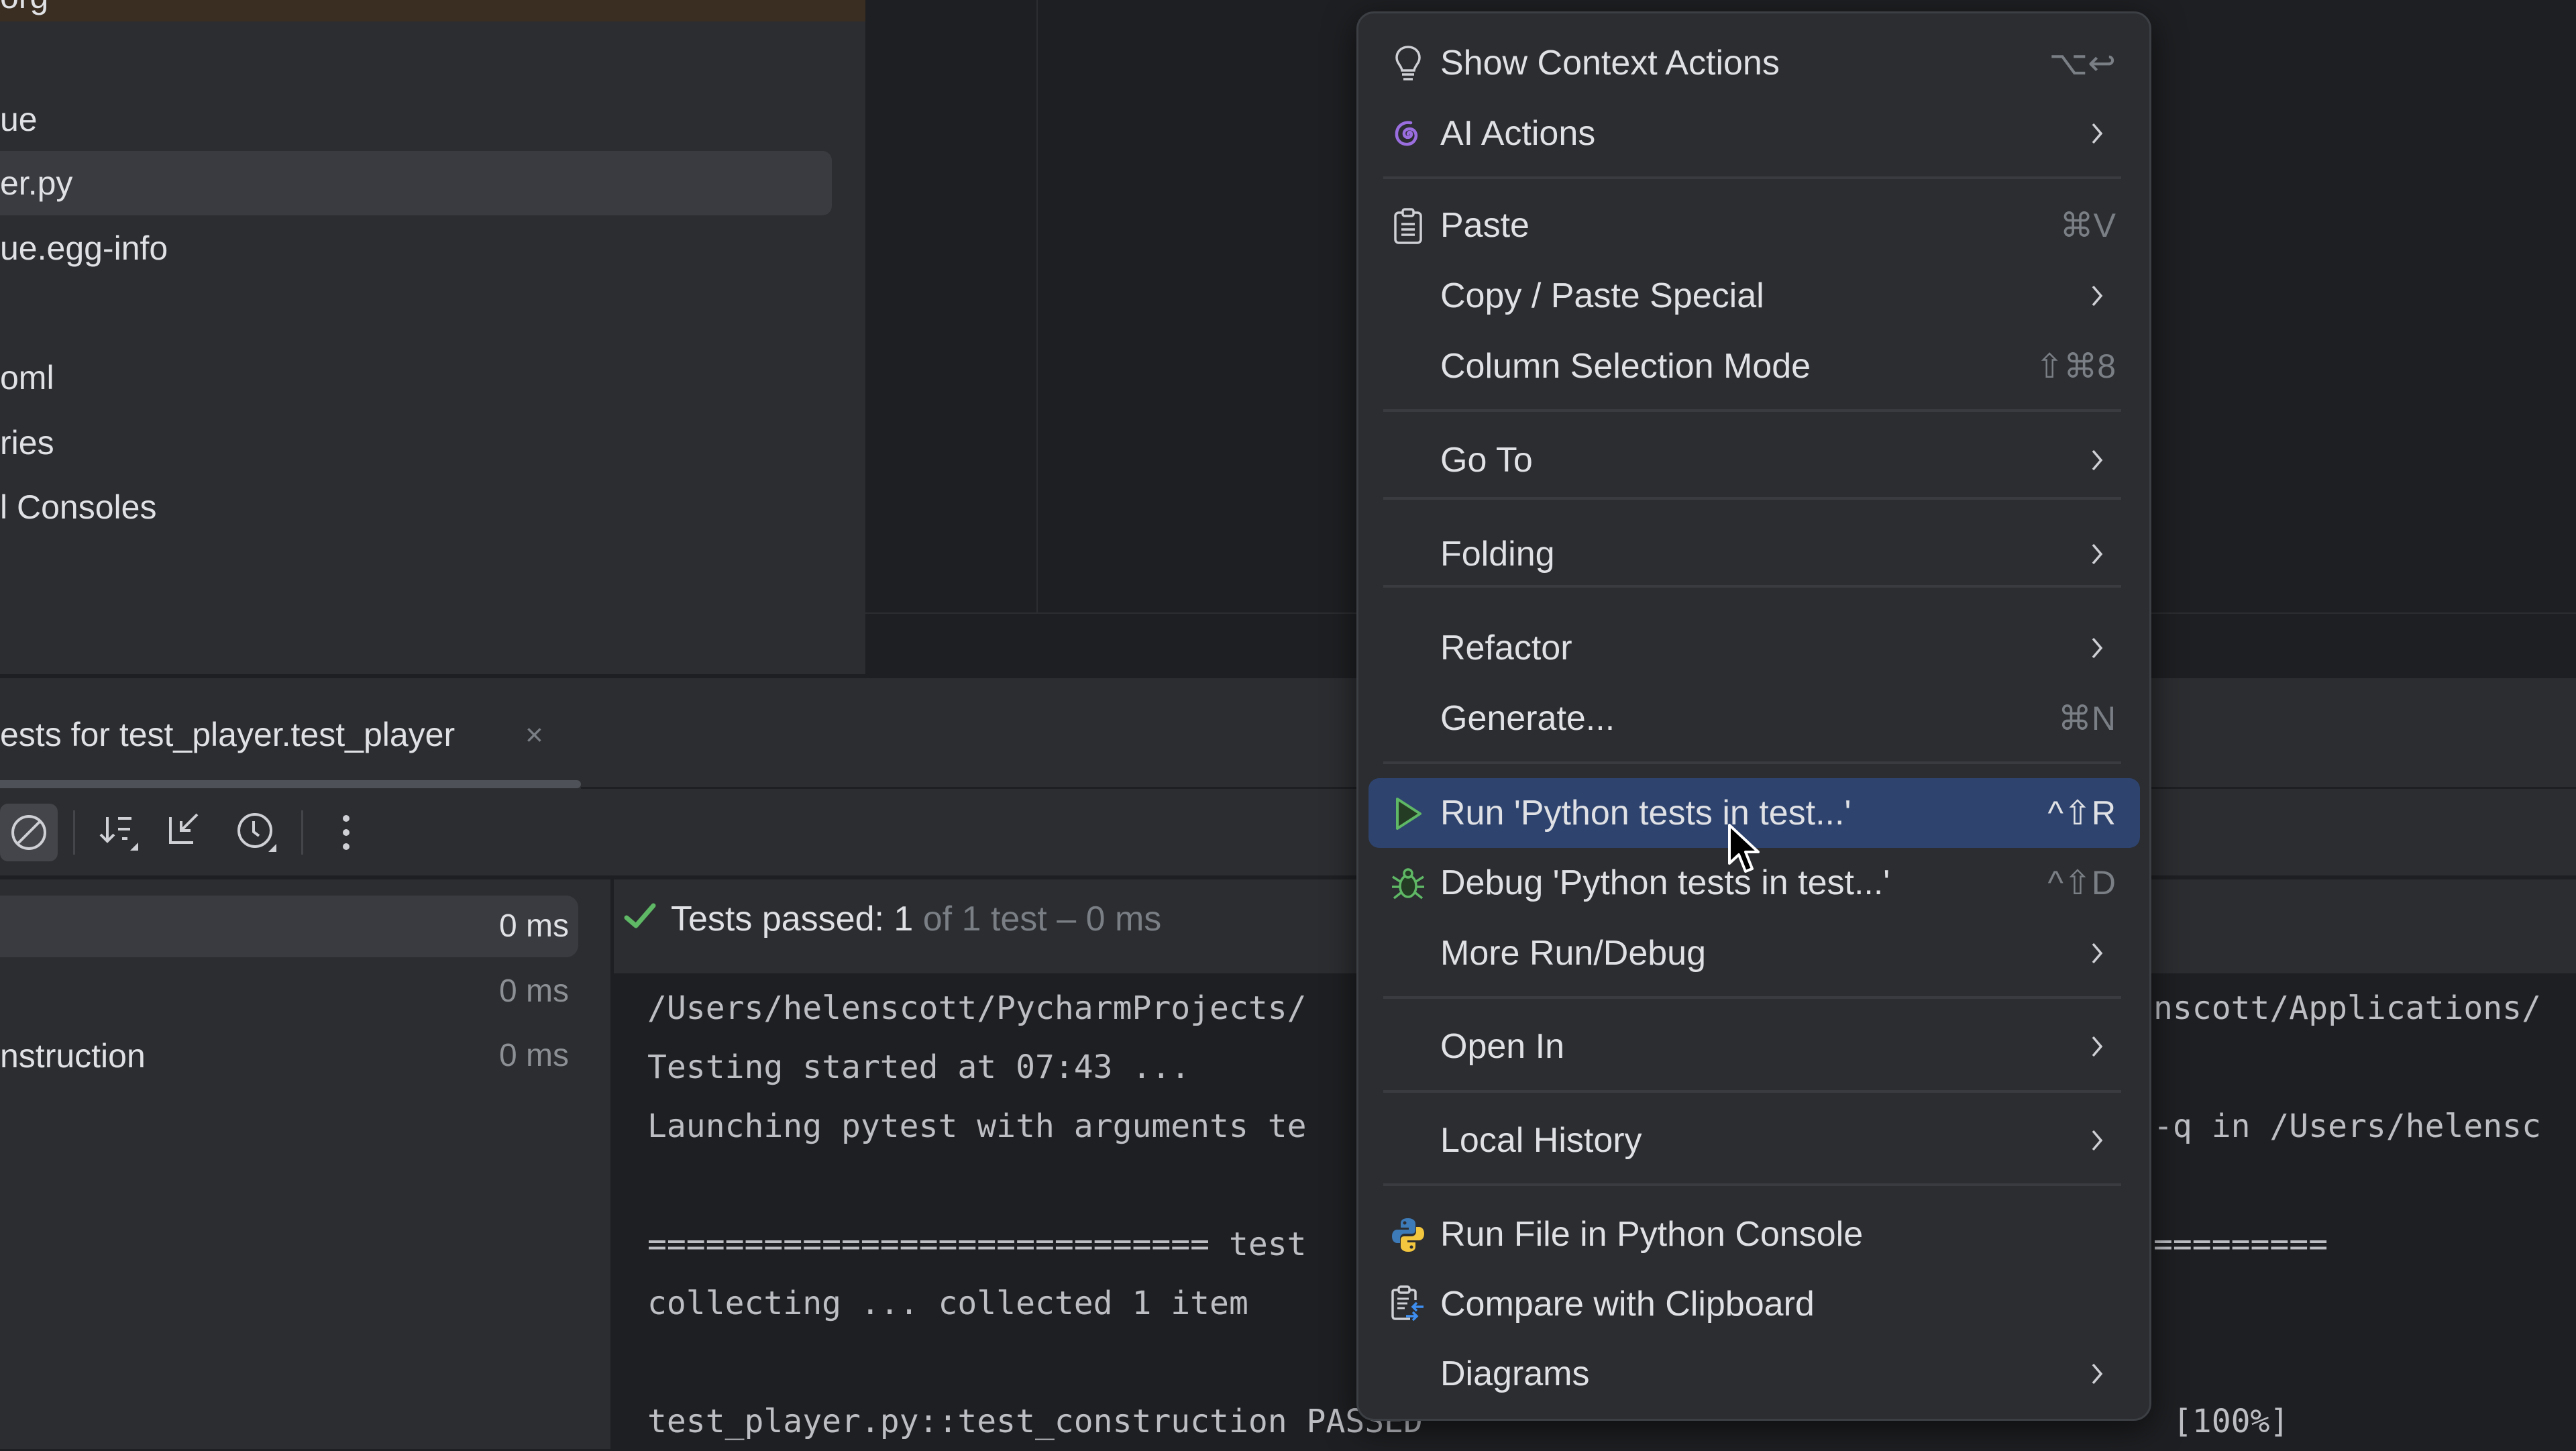 This screenshot has height=1451, width=2576. What do you see at coordinates (1497, 554) in the screenshot?
I see `menu-item-label: Folding` at bounding box center [1497, 554].